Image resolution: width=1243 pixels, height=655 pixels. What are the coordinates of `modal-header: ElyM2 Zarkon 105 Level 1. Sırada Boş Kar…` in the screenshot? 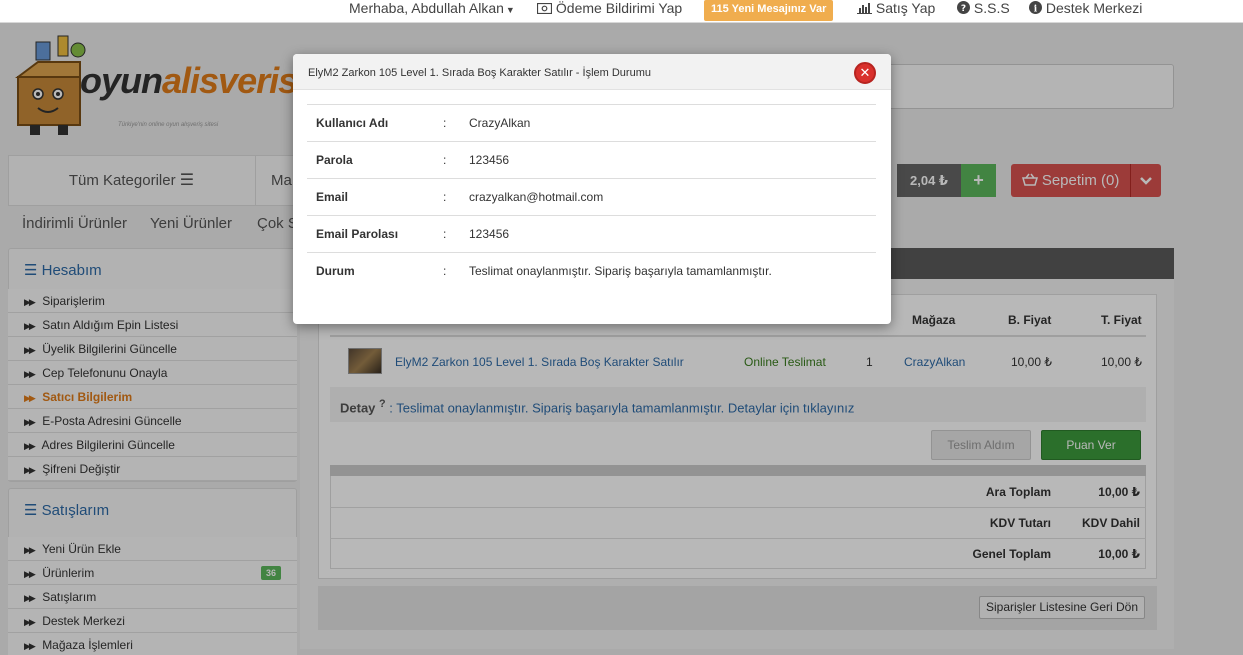 It's located at (592, 72).